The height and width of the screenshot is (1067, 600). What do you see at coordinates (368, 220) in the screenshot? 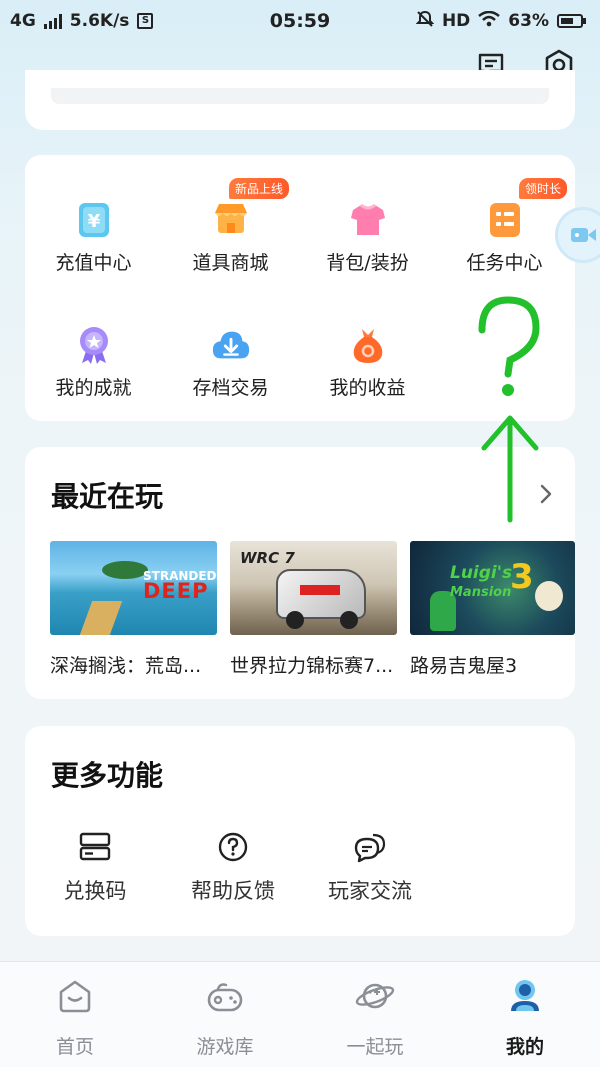
I see `backpack-icon` at bounding box center [368, 220].